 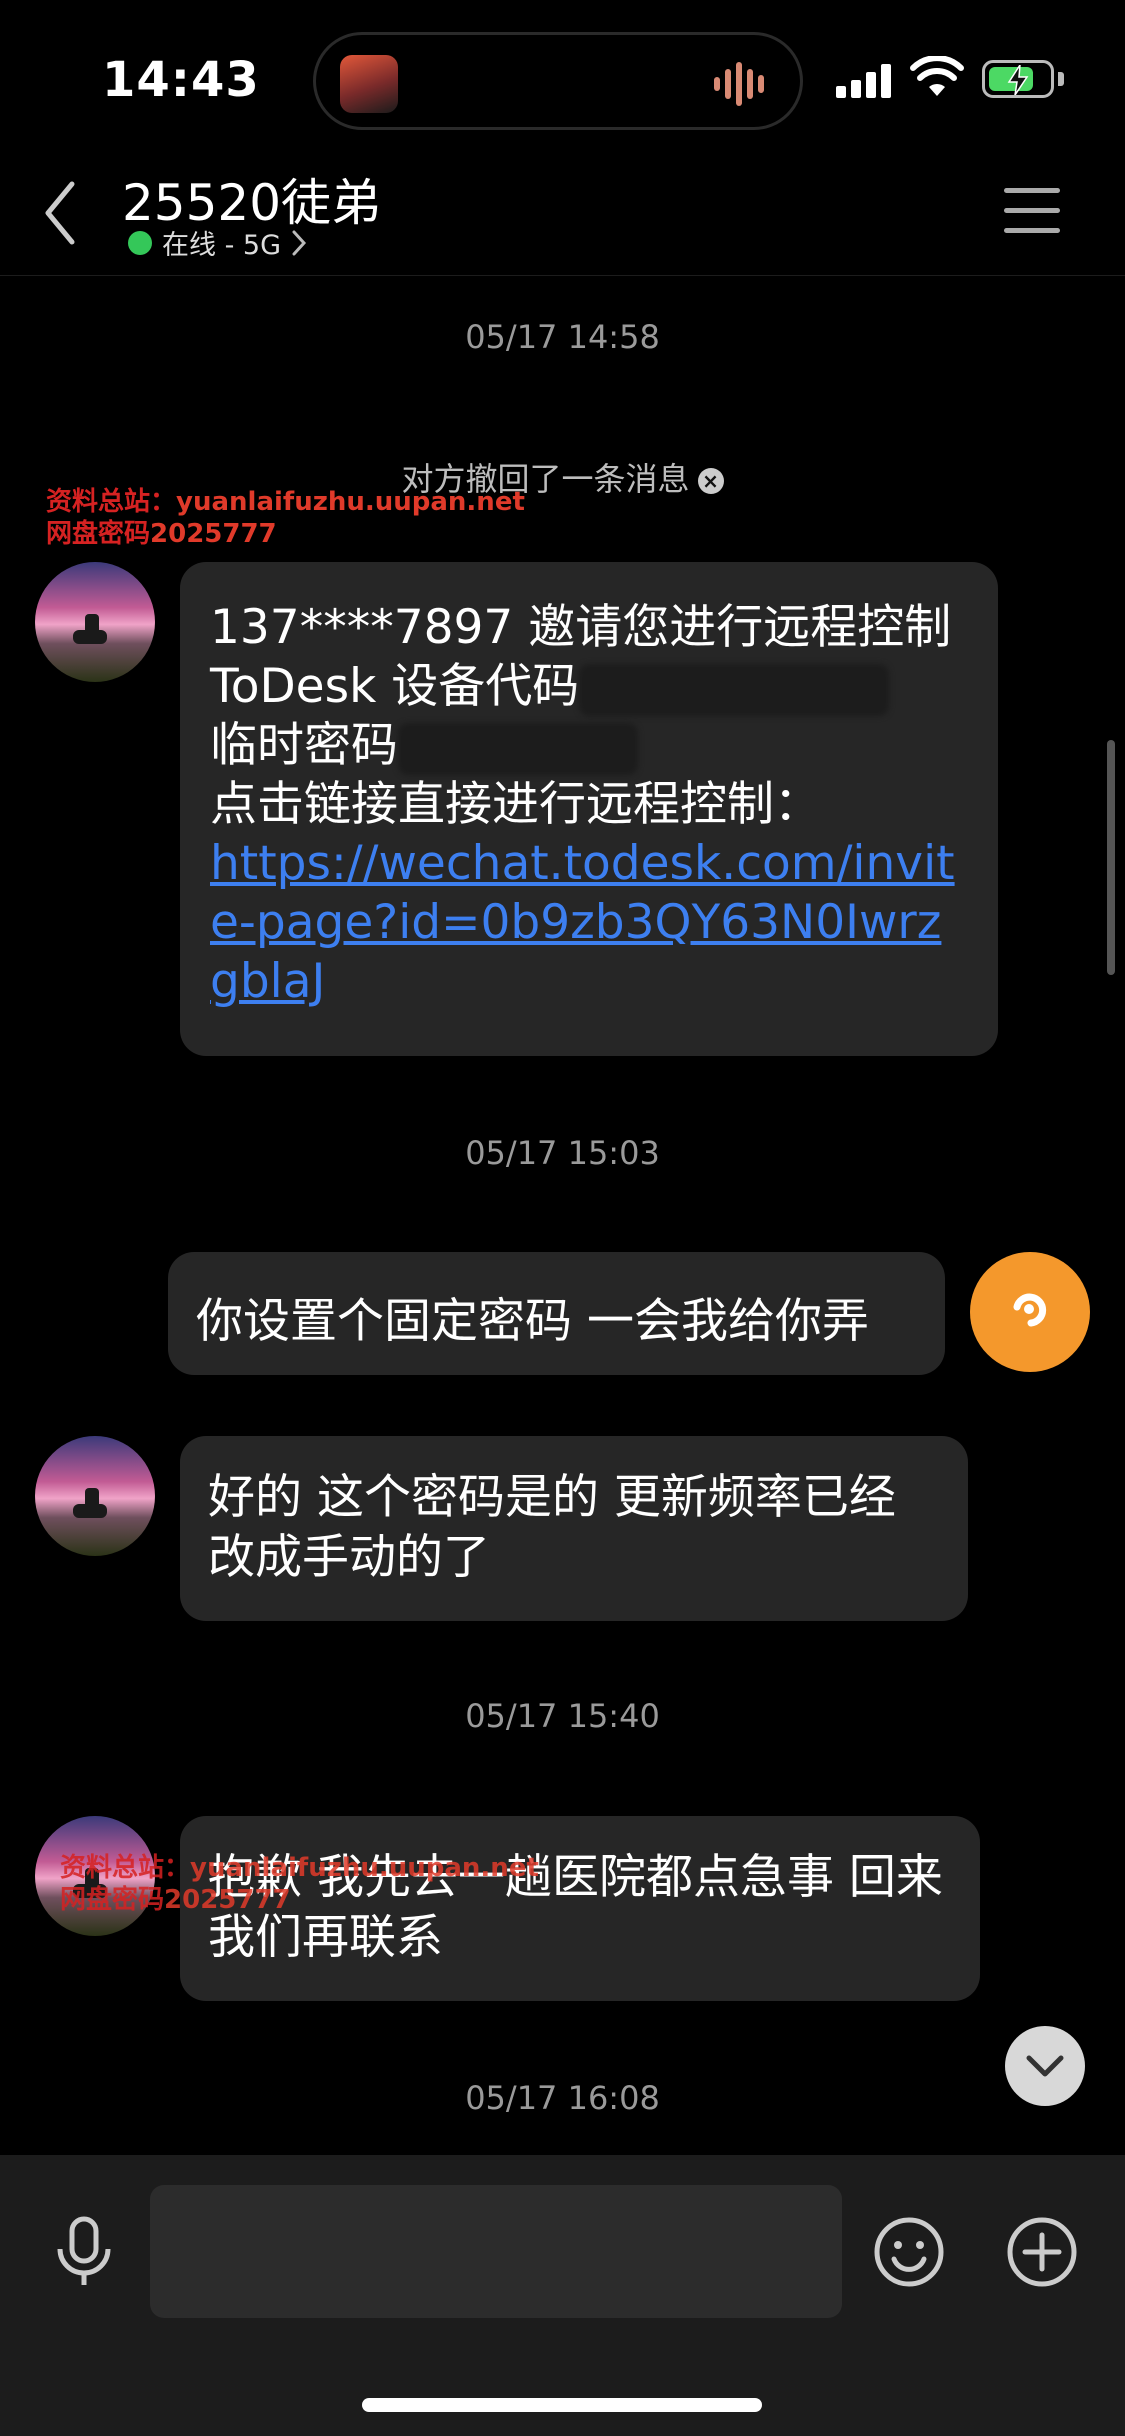 I want to click on scroll-to-bottom-button, so click(x=1045, y=2066).